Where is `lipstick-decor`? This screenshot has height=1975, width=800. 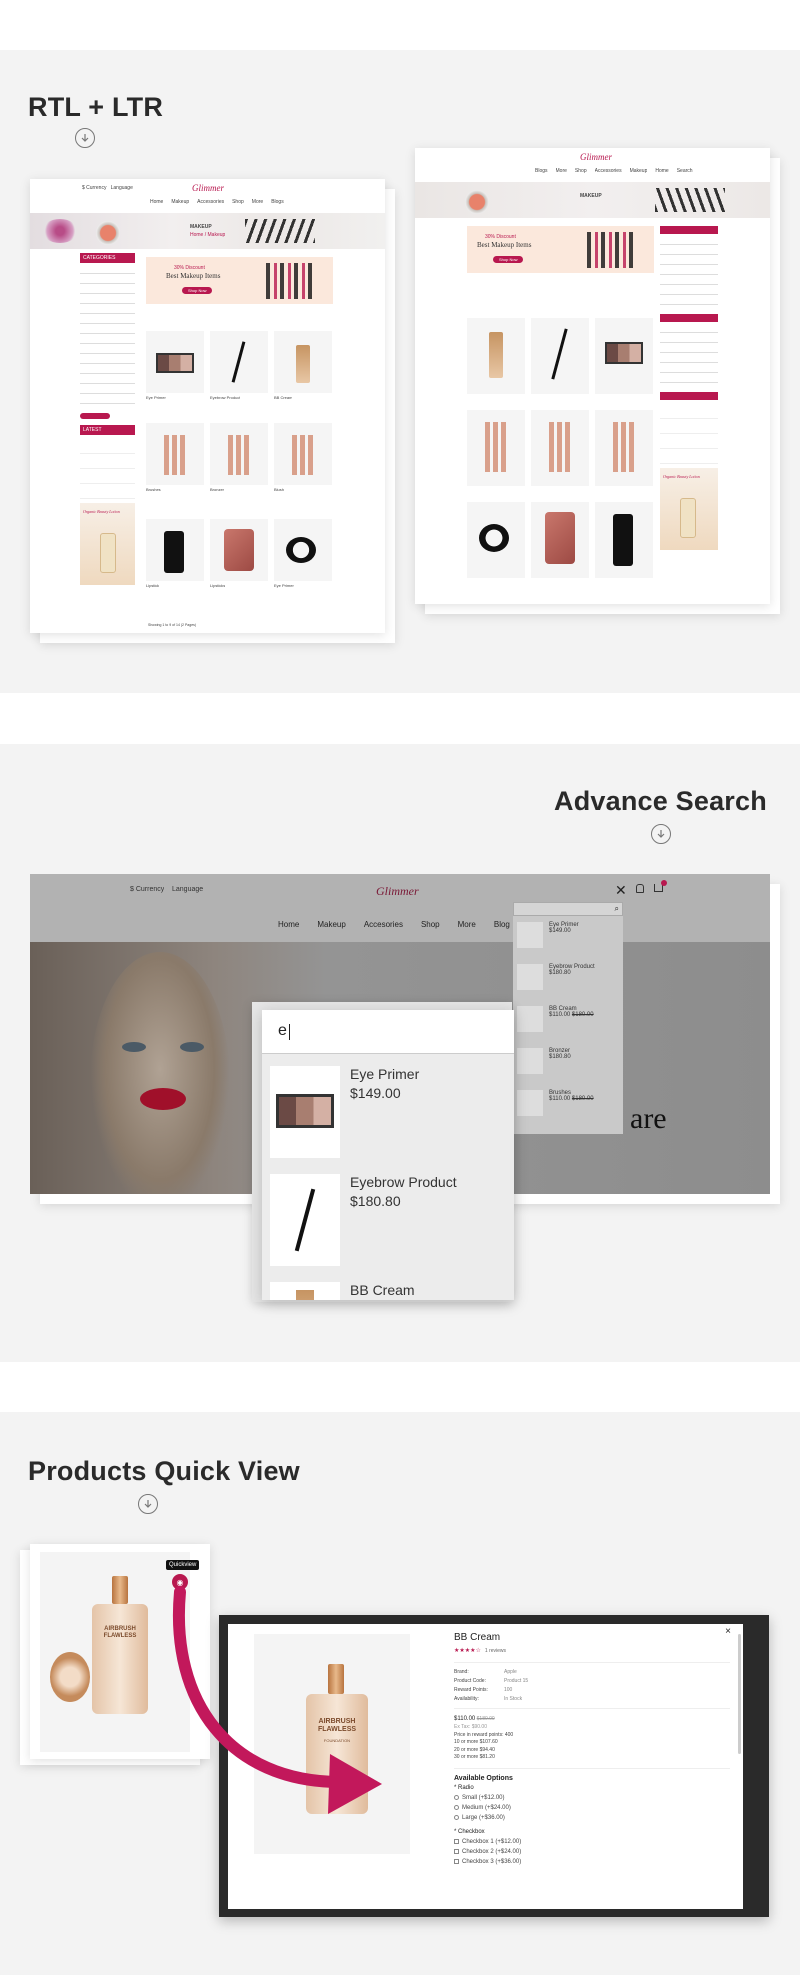
lipstick-decor is located at coordinates (612, 250).